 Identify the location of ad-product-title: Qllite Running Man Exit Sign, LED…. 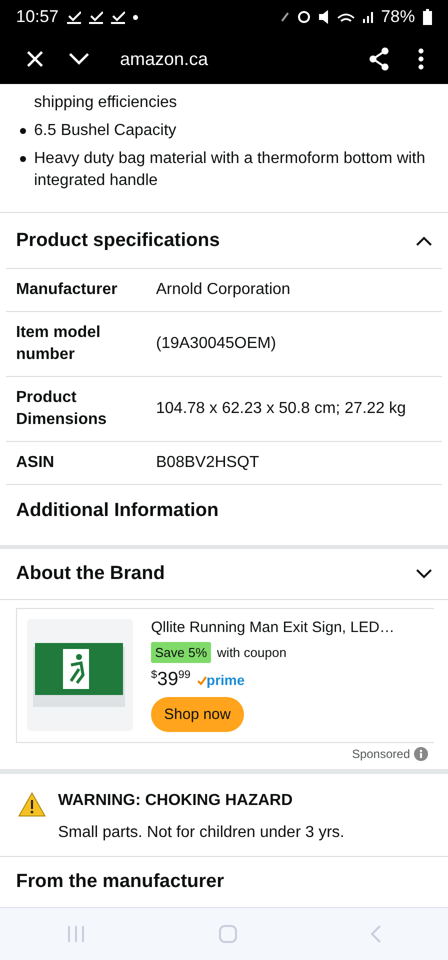
(272, 627).